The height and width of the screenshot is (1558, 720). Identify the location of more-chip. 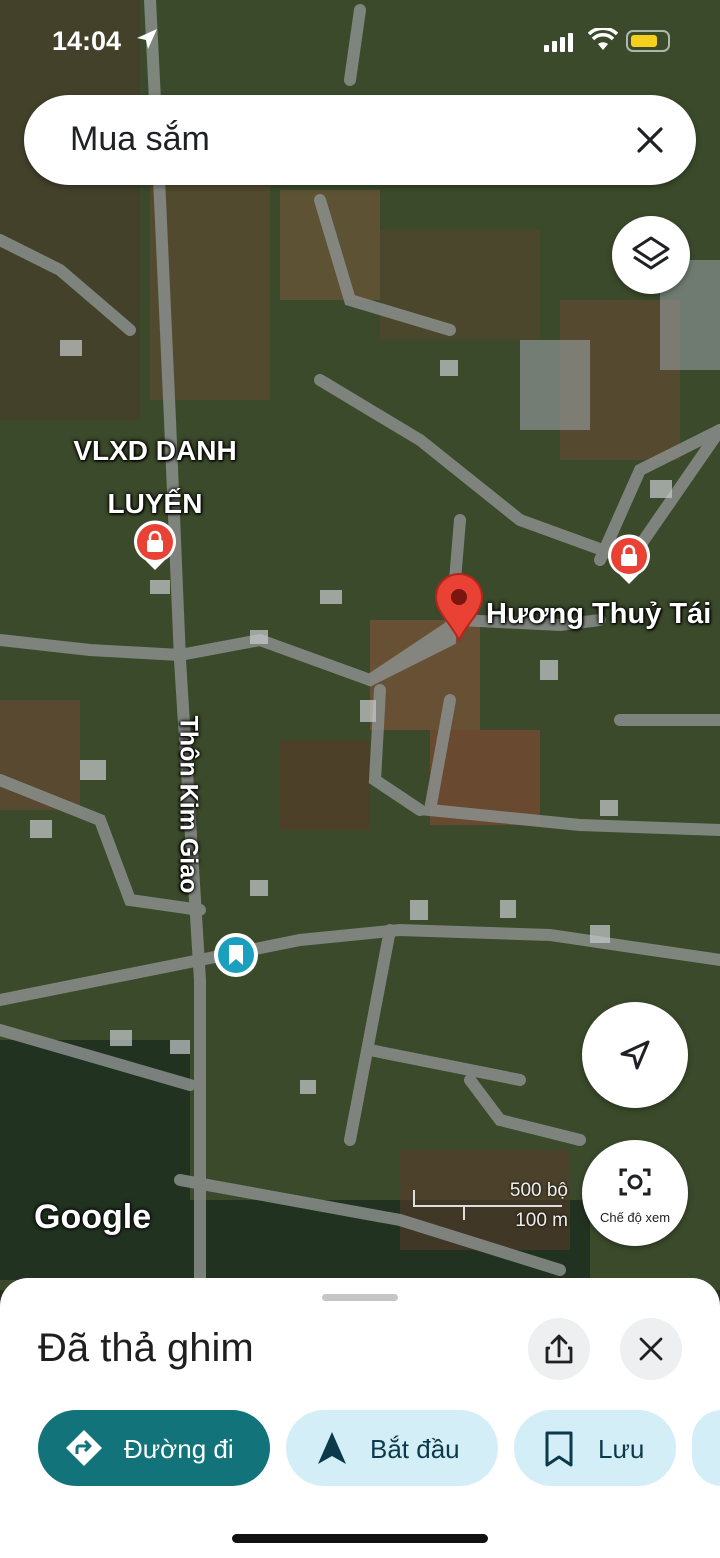
(706, 1448).